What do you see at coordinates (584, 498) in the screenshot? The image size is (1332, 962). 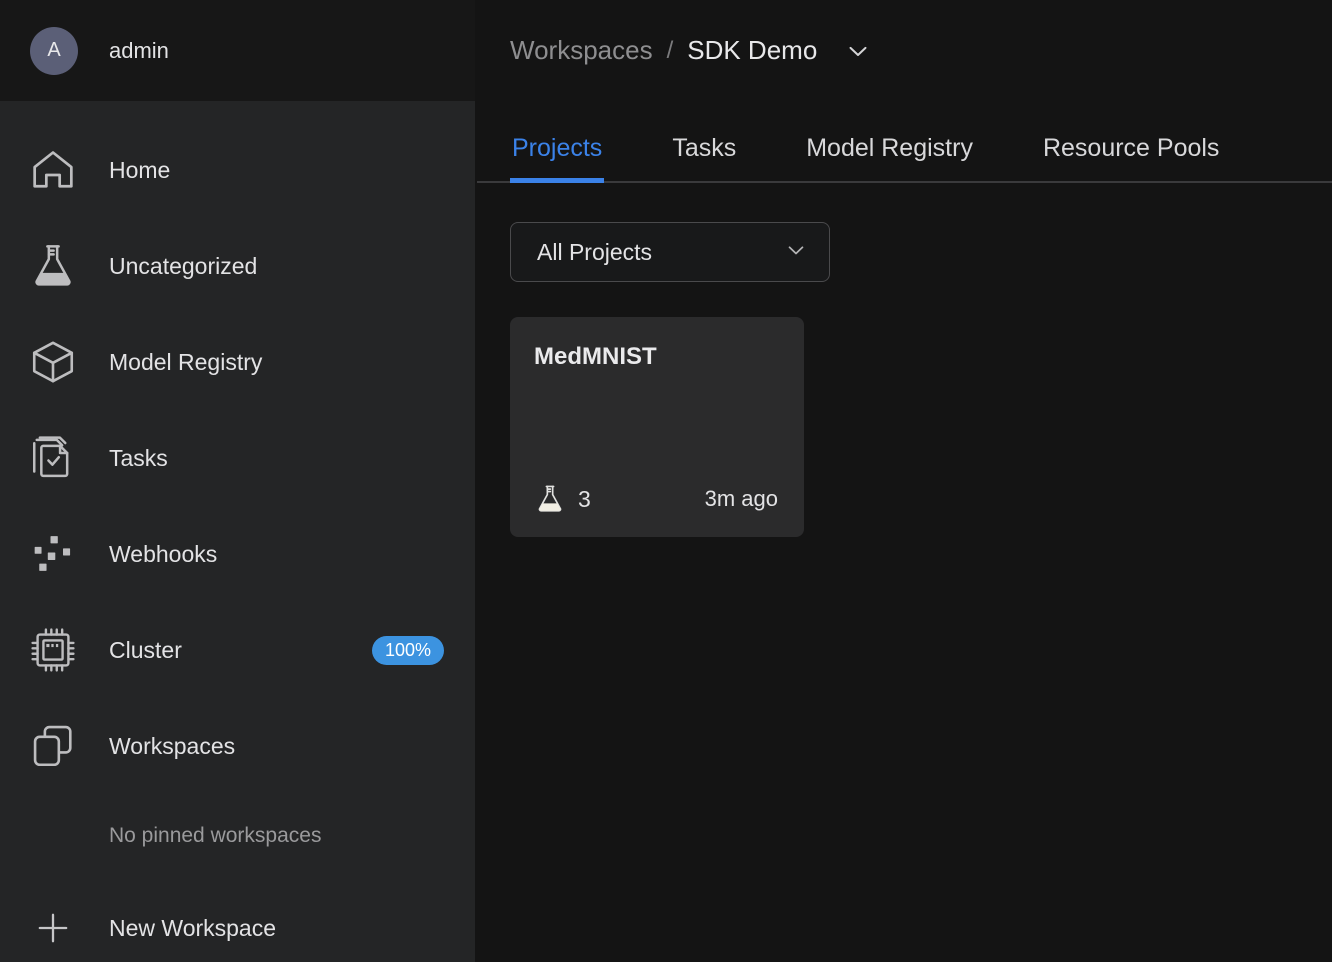 I see `project-experiment-count: 3` at bounding box center [584, 498].